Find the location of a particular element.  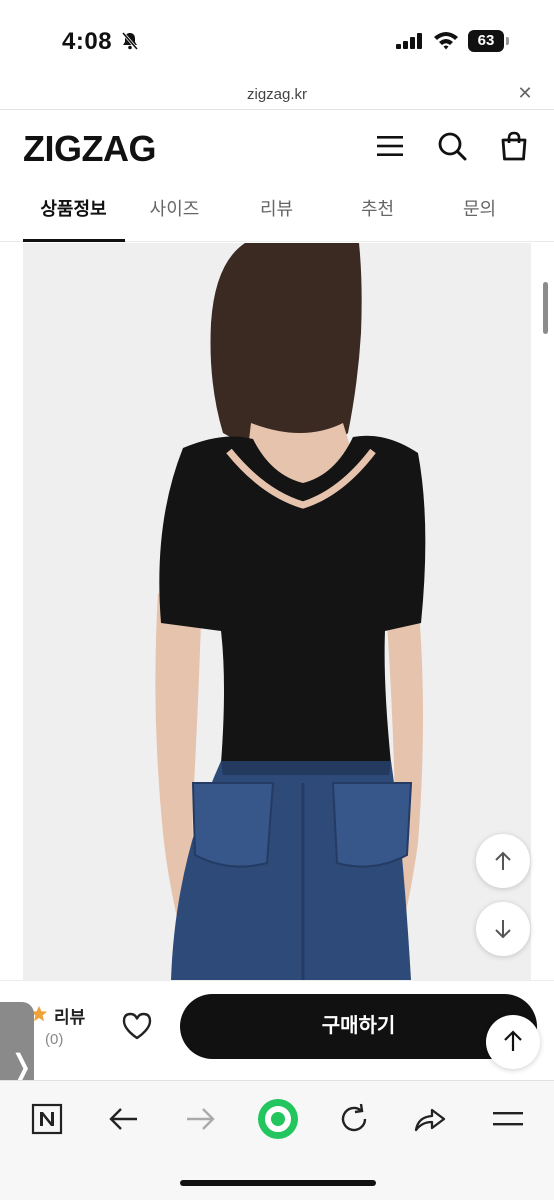

tab-product-info: 상품정보 is located at coordinates (73, 213).